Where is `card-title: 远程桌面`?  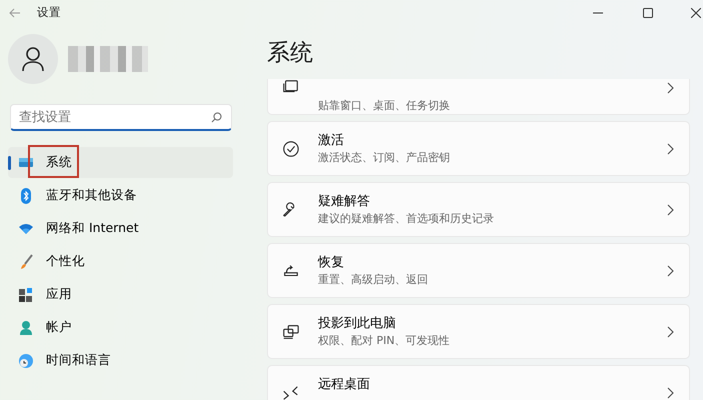
card-title: 远程桌面 is located at coordinates (344, 385).